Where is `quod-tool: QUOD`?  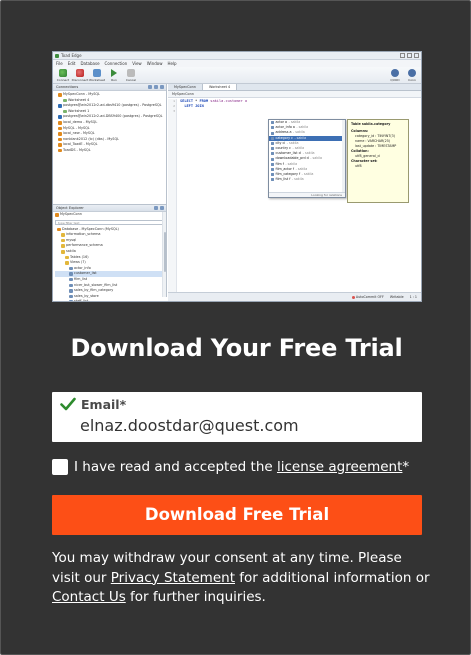
quod-tool: QUOD is located at coordinates (395, 75).